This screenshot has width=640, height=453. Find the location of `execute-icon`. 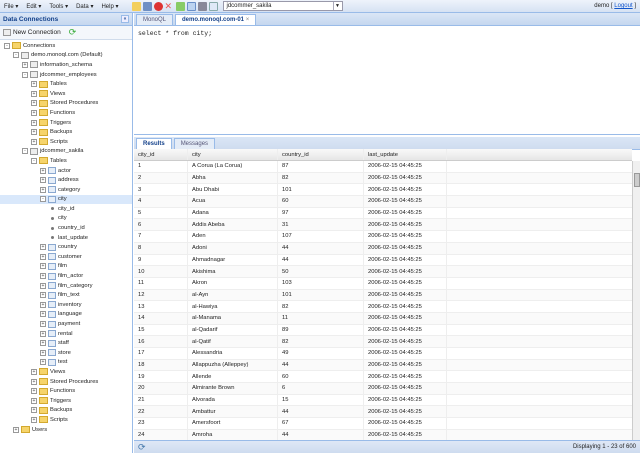

execute-icon is located at coordinates (180, 6).